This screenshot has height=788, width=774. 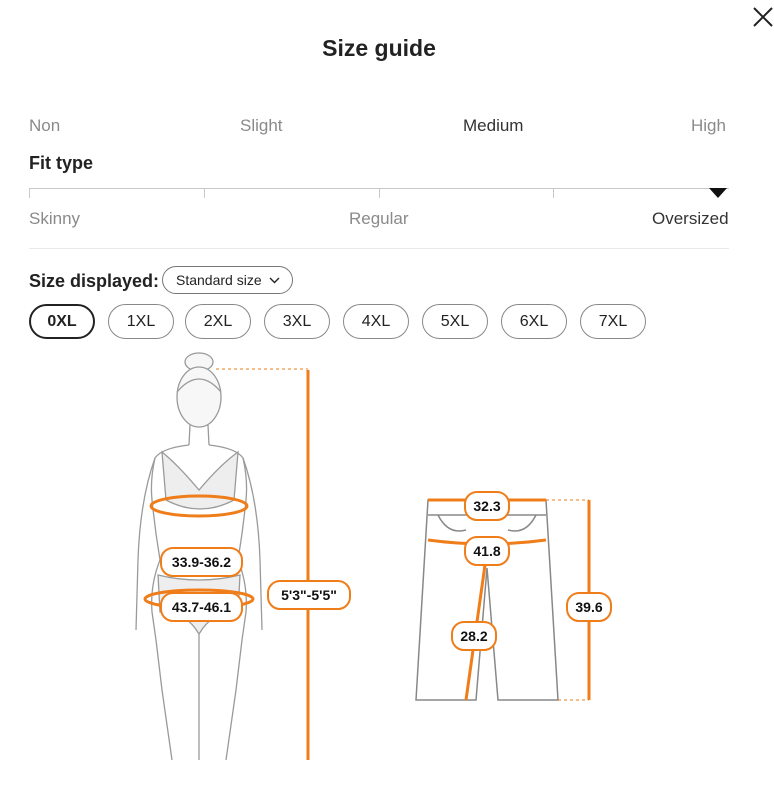 What do you see at coordinates (455, 321) in the screenshot?
I see `size-chip-5xl: 5XL` at bounding box center [455, 321].